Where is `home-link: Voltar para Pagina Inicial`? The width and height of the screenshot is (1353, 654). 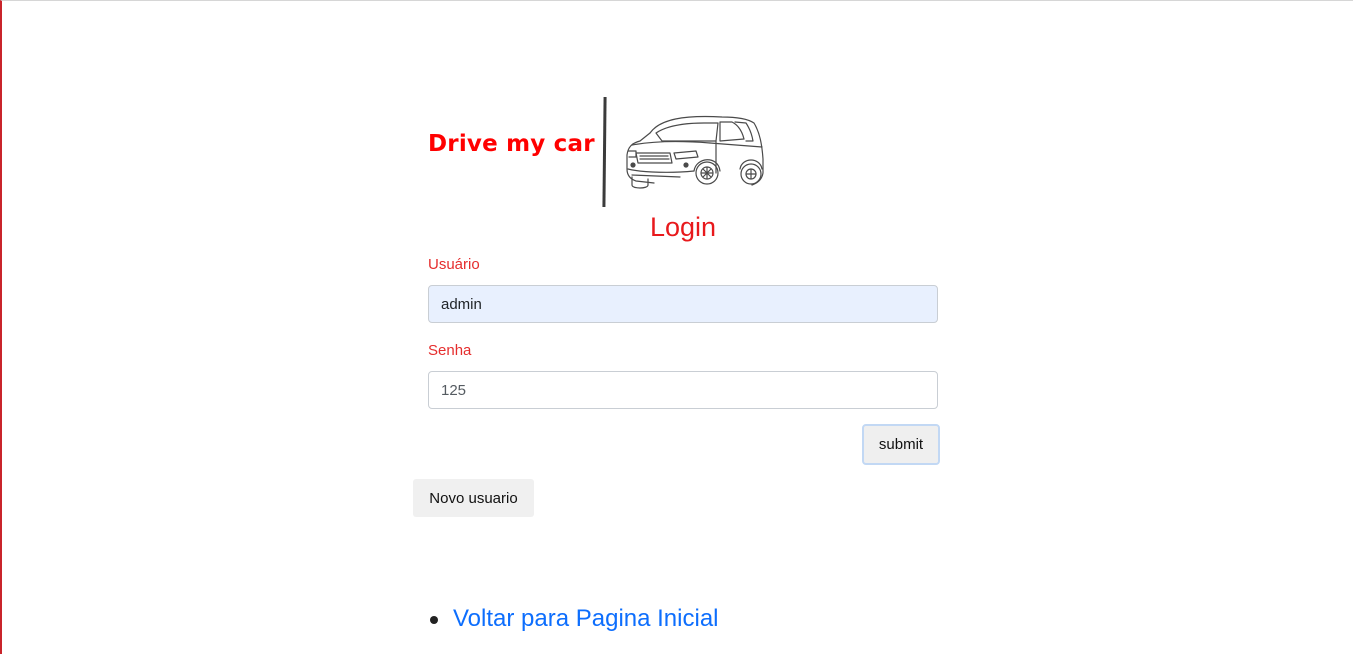 home-link: Voltar para Pagina Inicial is located at coordinates (586, 618).